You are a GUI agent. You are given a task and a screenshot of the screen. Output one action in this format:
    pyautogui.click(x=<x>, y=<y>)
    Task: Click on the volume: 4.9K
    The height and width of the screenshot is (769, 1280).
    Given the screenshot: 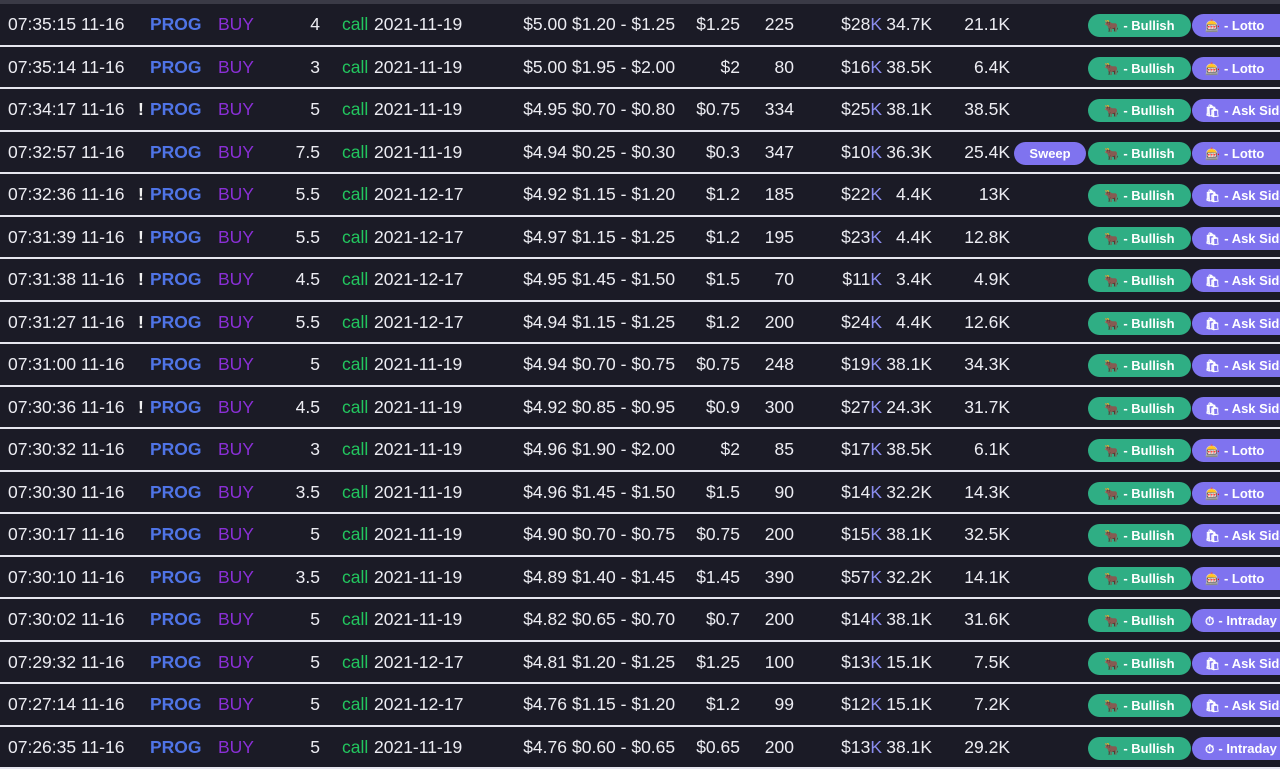 What is the action you would take?
    pyautogui.click(x=992, y=279)
    